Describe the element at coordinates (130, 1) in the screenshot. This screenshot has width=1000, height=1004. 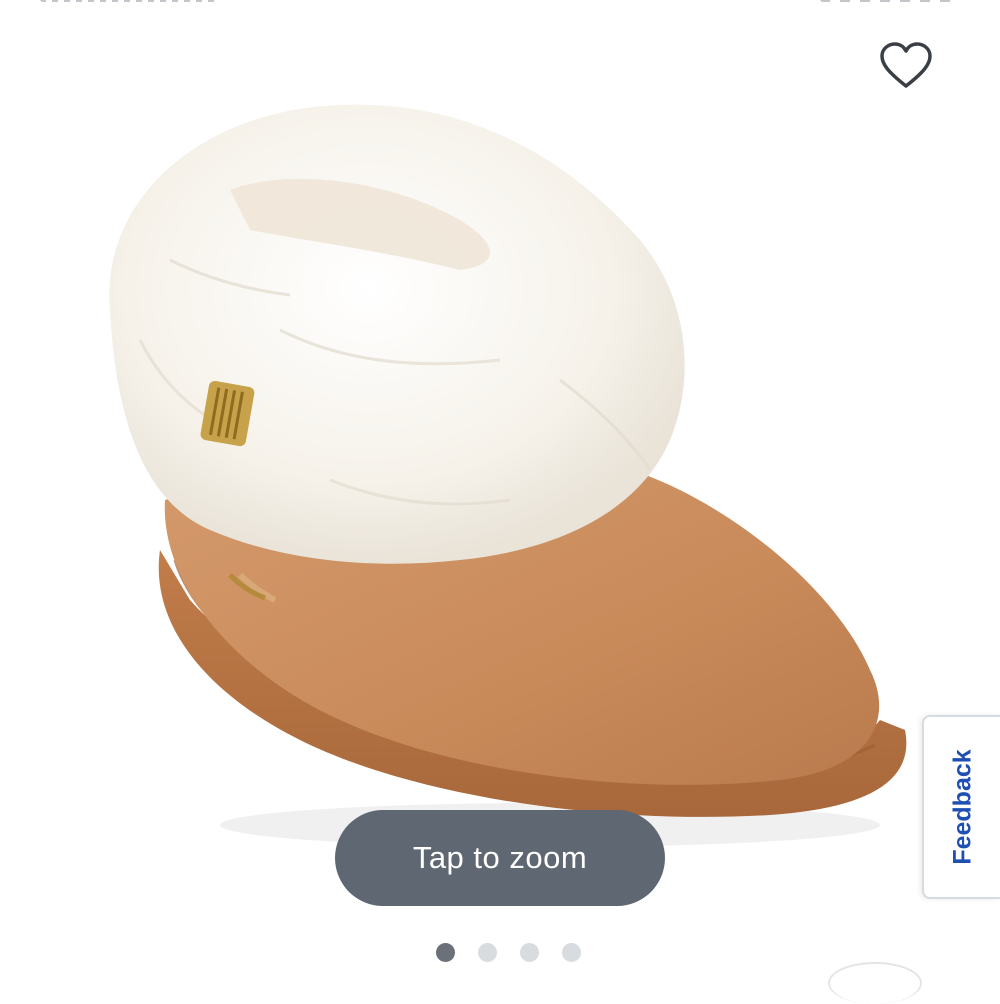
I see `cutoff-fragment-left` at that location.